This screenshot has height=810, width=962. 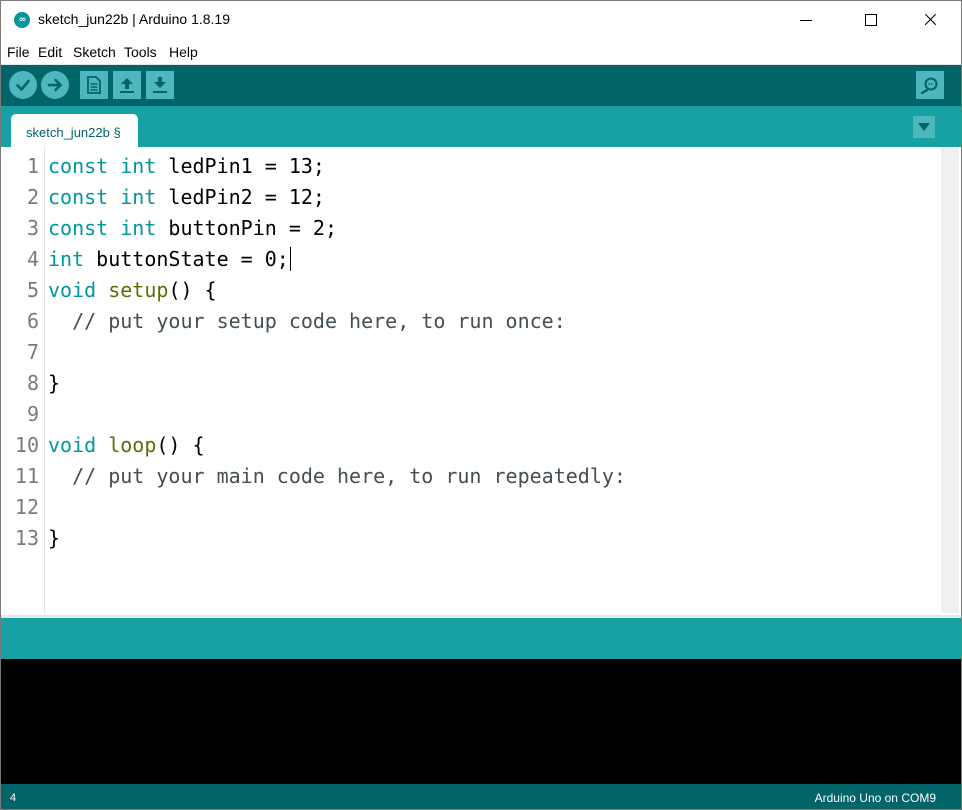 I want to click on maximize-icon, so click(x=871, y=20).